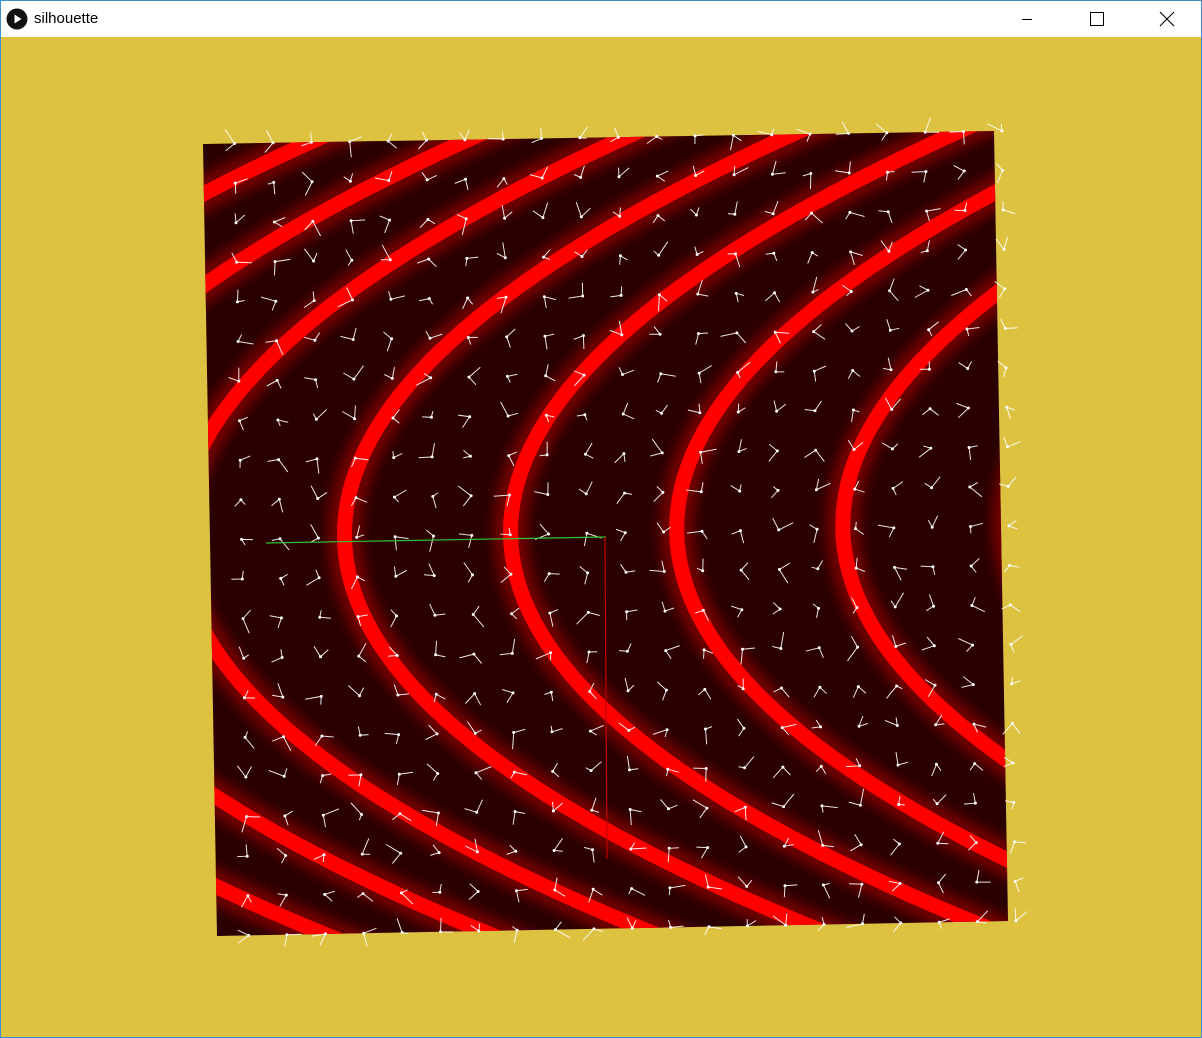  What do you see at coordinates (601, 19) in the screenshot?
I see `title-bar: silhouette` at bounding box center [601, 19].